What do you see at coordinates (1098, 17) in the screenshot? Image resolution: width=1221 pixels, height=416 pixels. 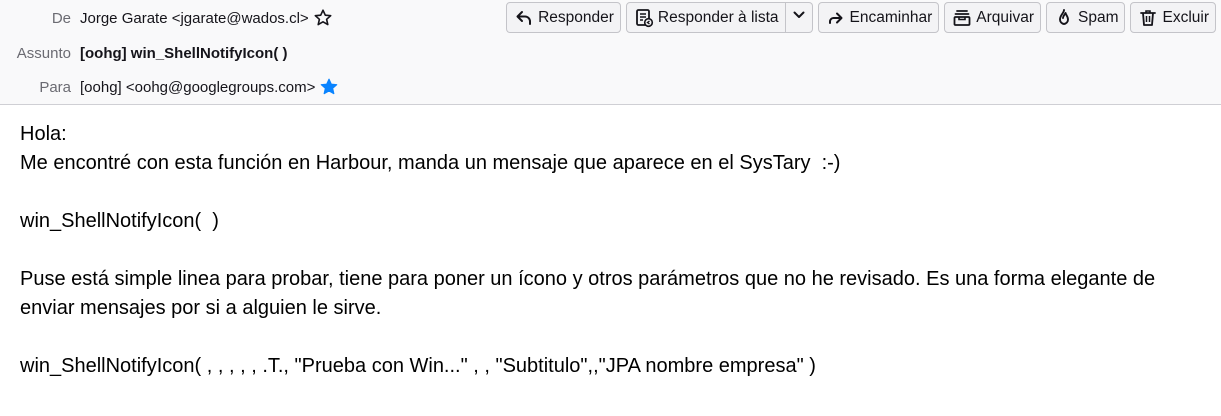 I see `spam-button-label: Spam` at bounding box center [1098, 17].